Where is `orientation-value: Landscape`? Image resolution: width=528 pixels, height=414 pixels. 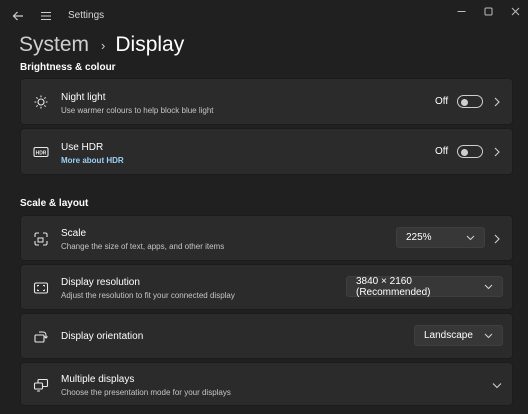
orientation-value: Landscape is located at coordinates (448, 335).